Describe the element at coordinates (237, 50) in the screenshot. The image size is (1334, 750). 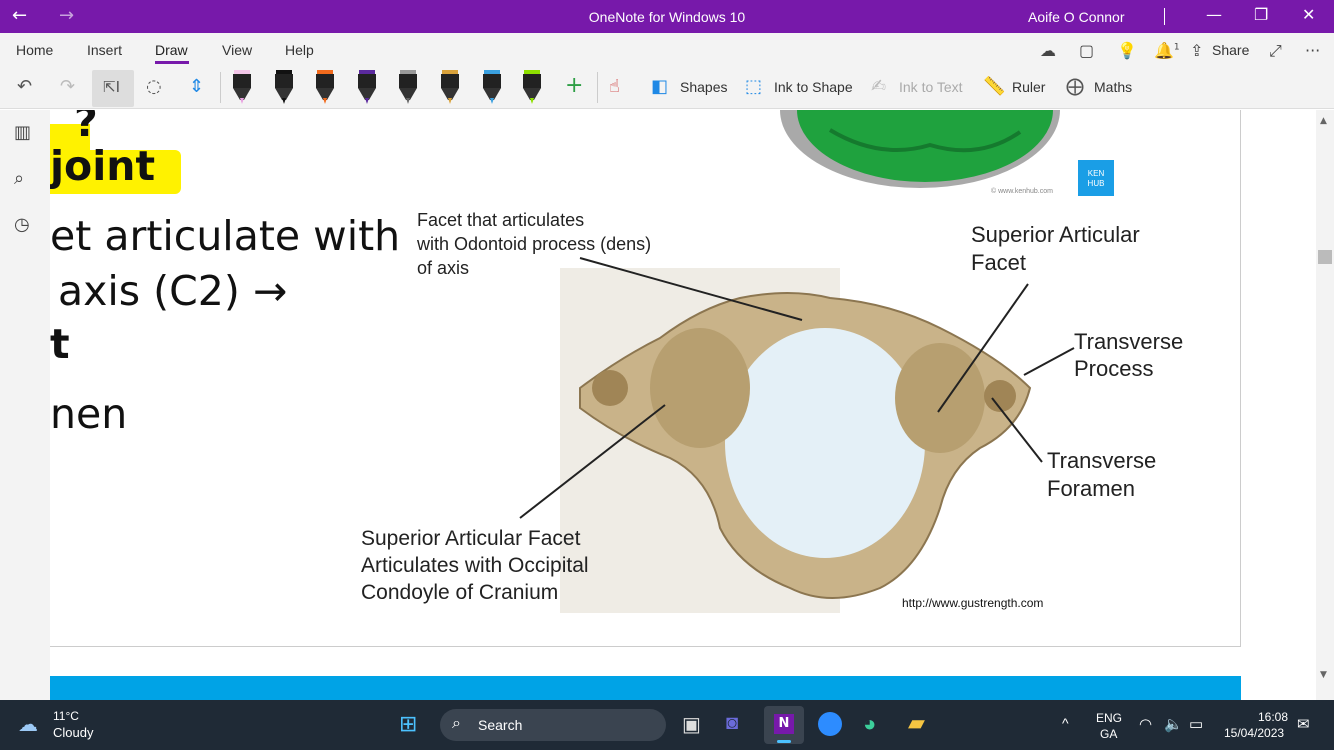
I see `tab-view: View` at that location.